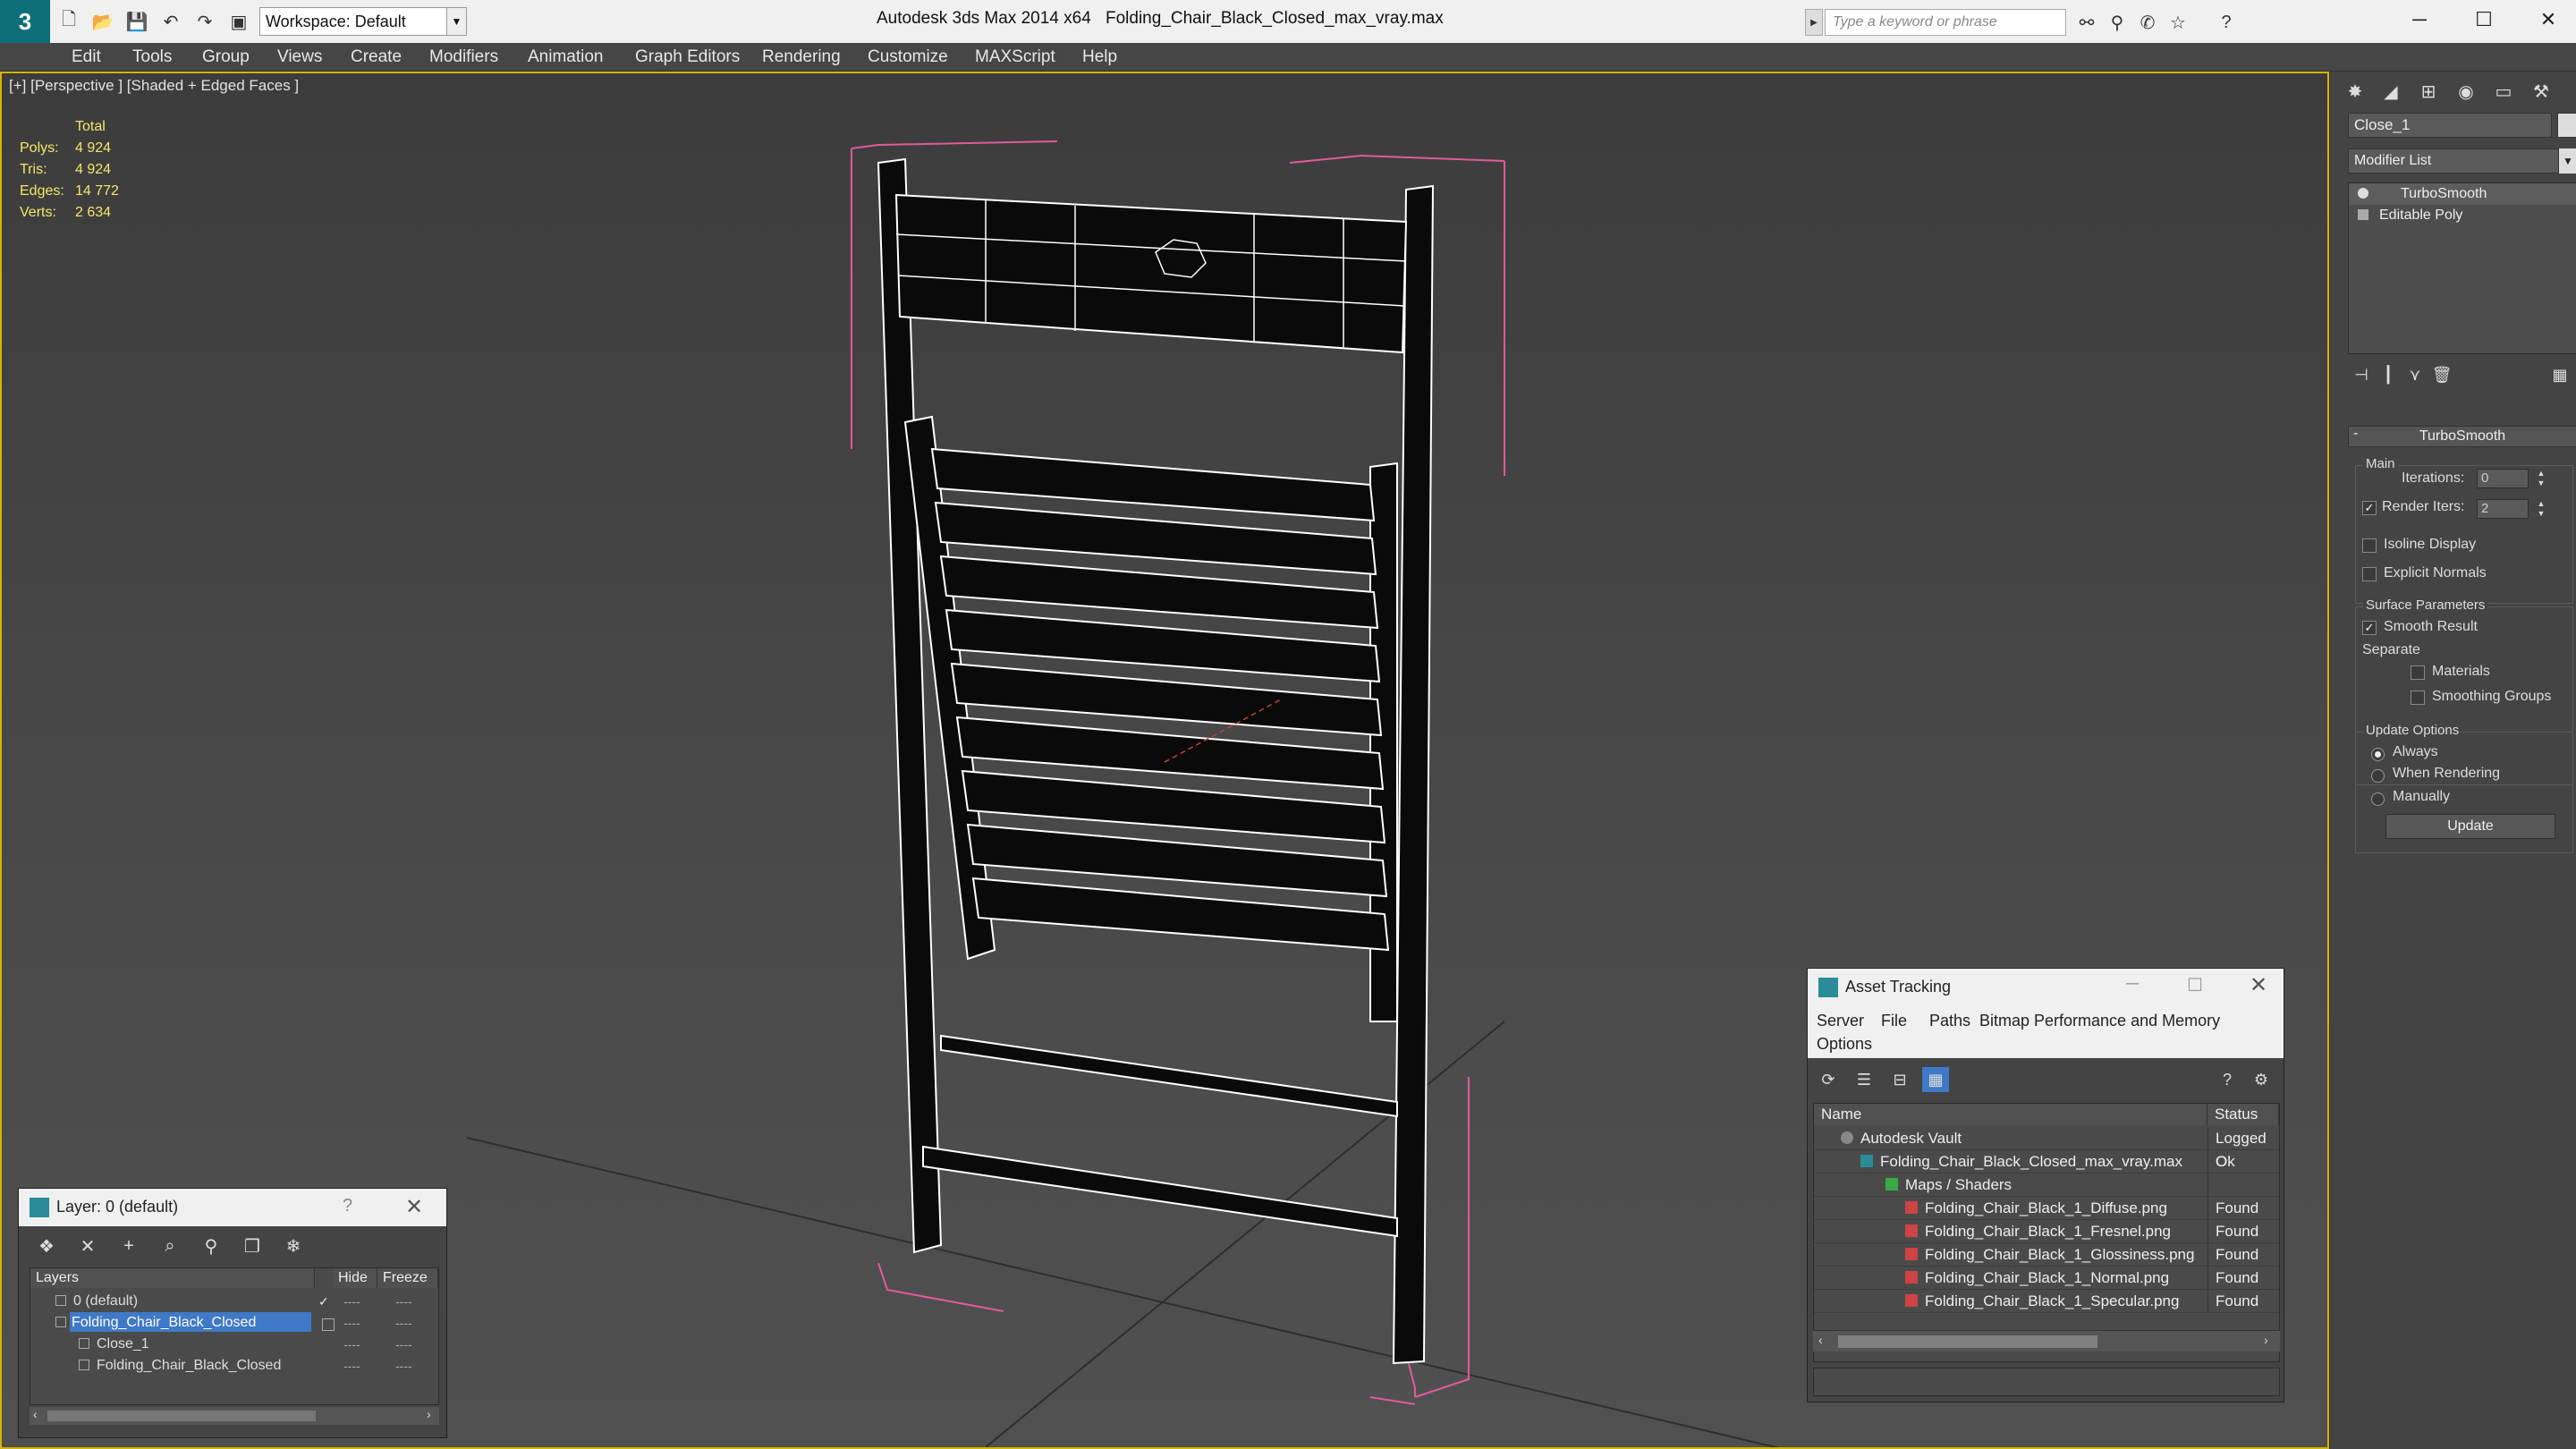  What do you see at coordinates (299, 57) in the screenshot?
I see `menu-views: Views` at bounding box center [299, 57].